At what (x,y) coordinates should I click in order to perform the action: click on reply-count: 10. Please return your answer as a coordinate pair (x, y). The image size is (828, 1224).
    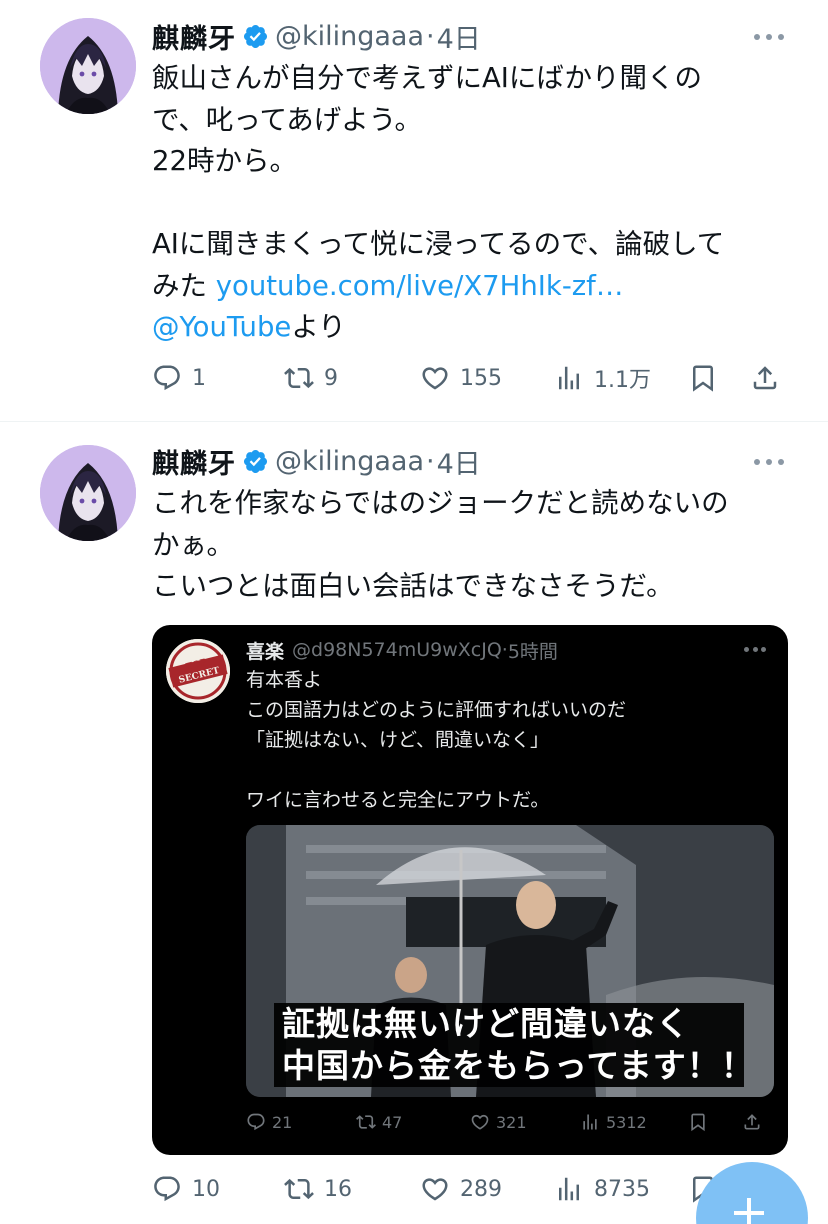
    Looking at the image, I should click on (206, 1189).